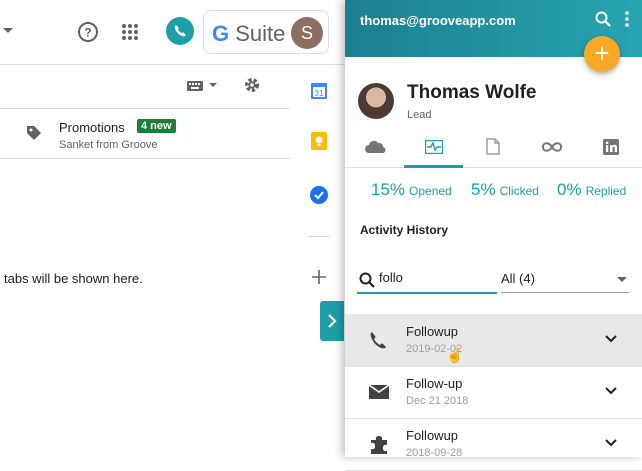 Image resolution: width=642 pixels, height=471 pixels. Describe the element at coordinates (320, 260) in the screenshot. I see `gmail-side-rail: 31` at that location.